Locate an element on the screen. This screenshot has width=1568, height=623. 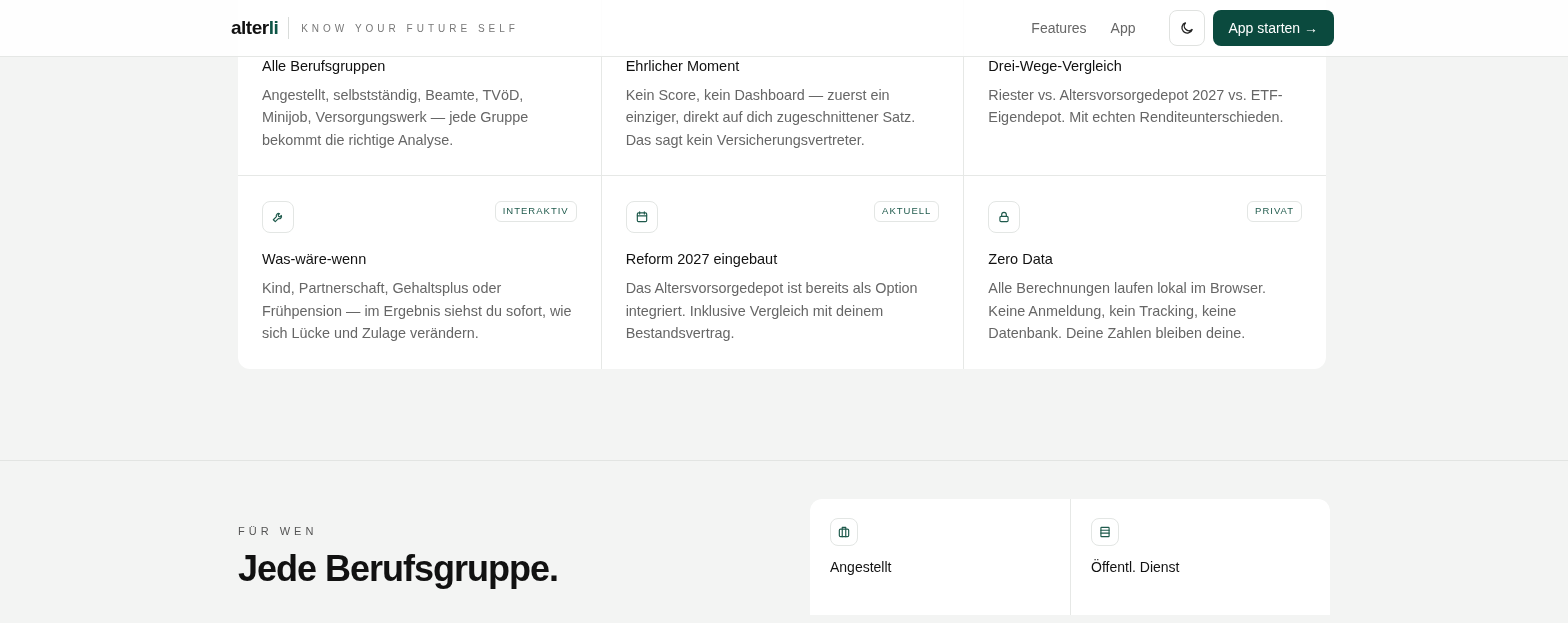
feature-title: Drei-Wege-Vergleich is located at coordinates (1055, 66).